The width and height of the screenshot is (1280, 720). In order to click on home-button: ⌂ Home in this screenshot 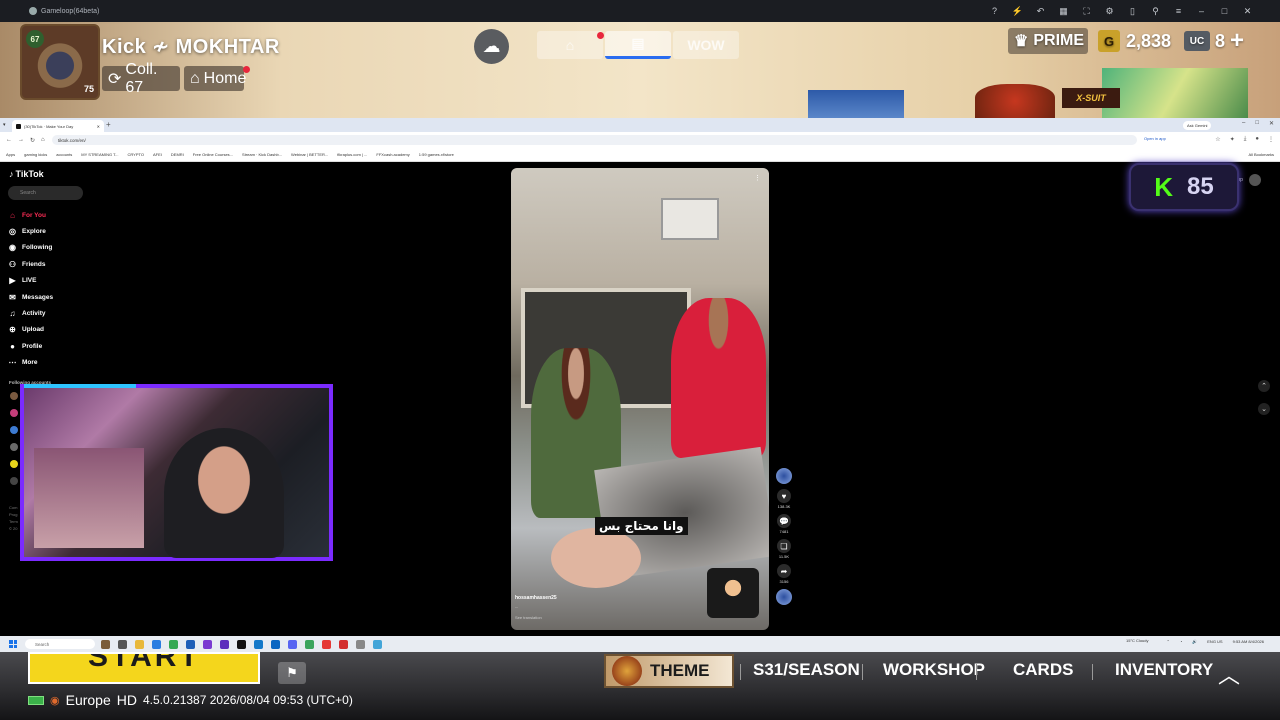, I will do `click(215, 78)`.